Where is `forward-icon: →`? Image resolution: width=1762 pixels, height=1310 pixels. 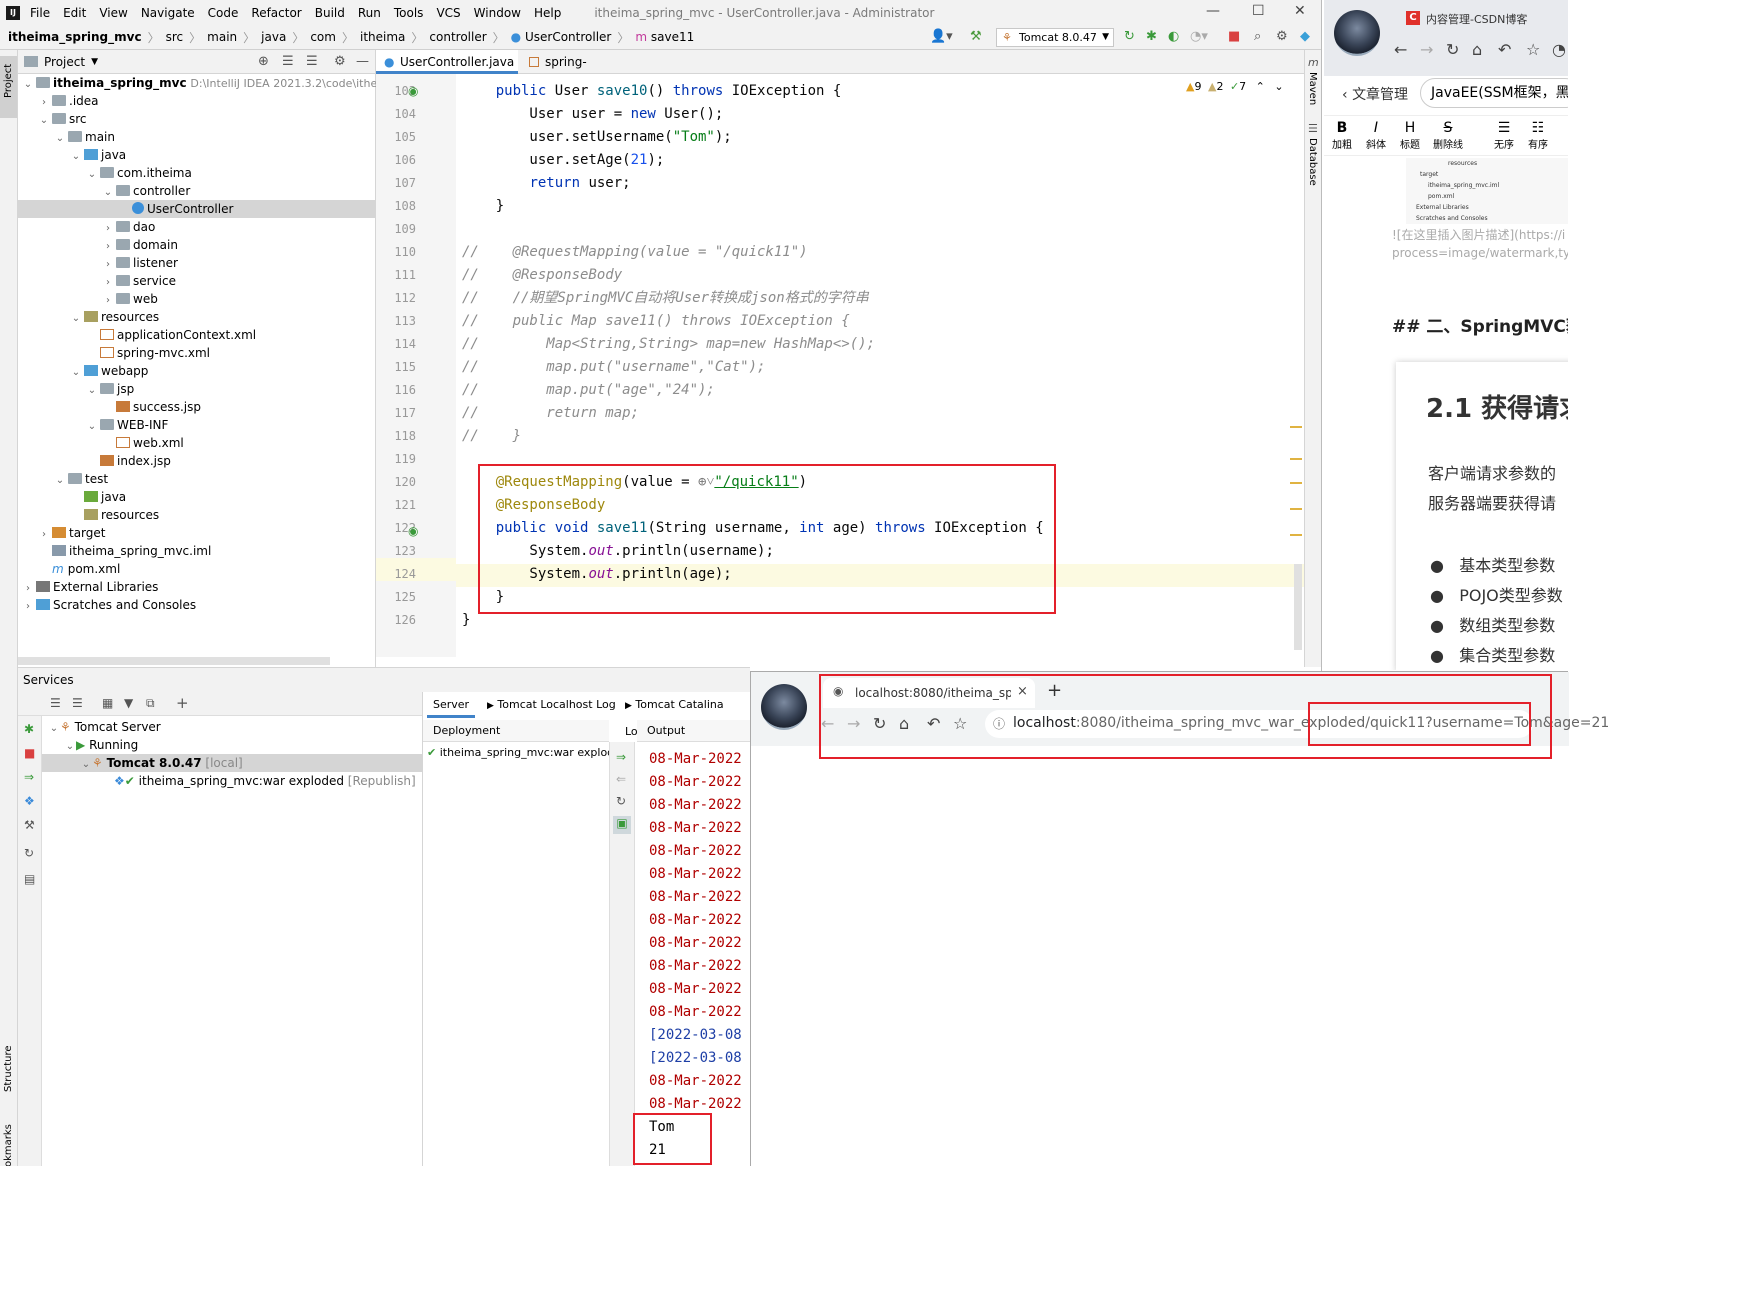 forward-icon: → is located at coordinates (853, 724).